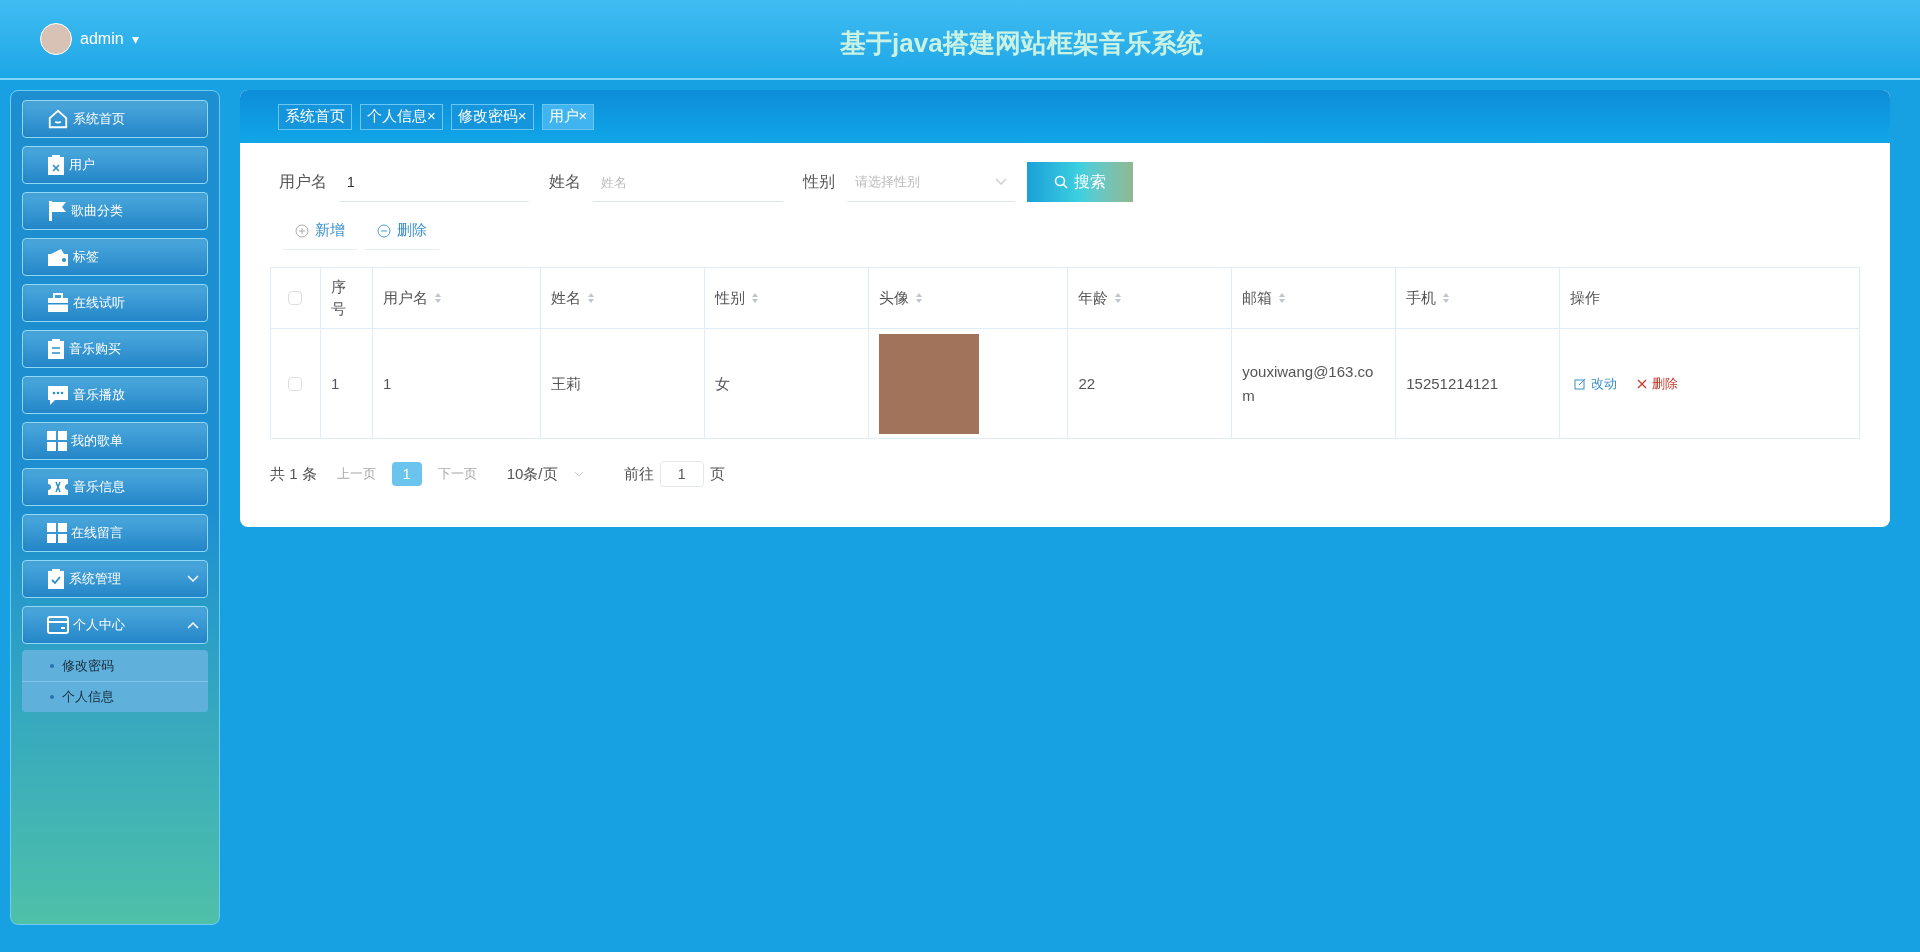 Image resolution: width=1920 pixels, height=952 pixels. Describe the element at coordinates (568, 116) in the screenshot. I see `tab: 用户×` at that location.